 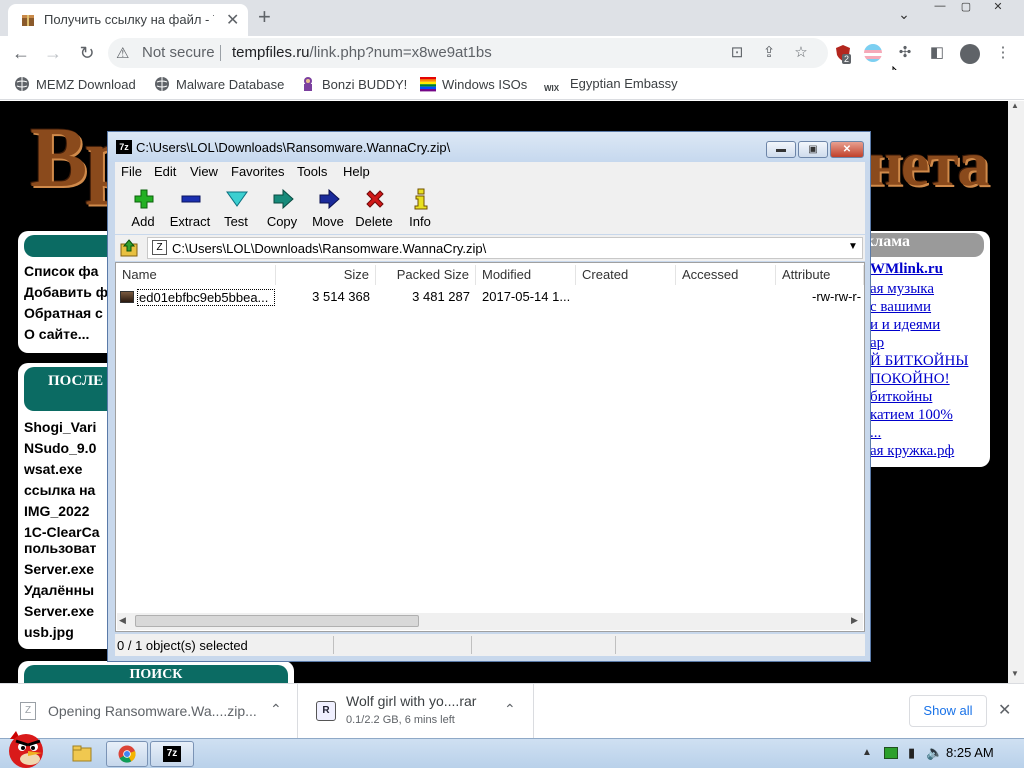 I want to click on menu-tools: Tools, so click(x=312, y=171).